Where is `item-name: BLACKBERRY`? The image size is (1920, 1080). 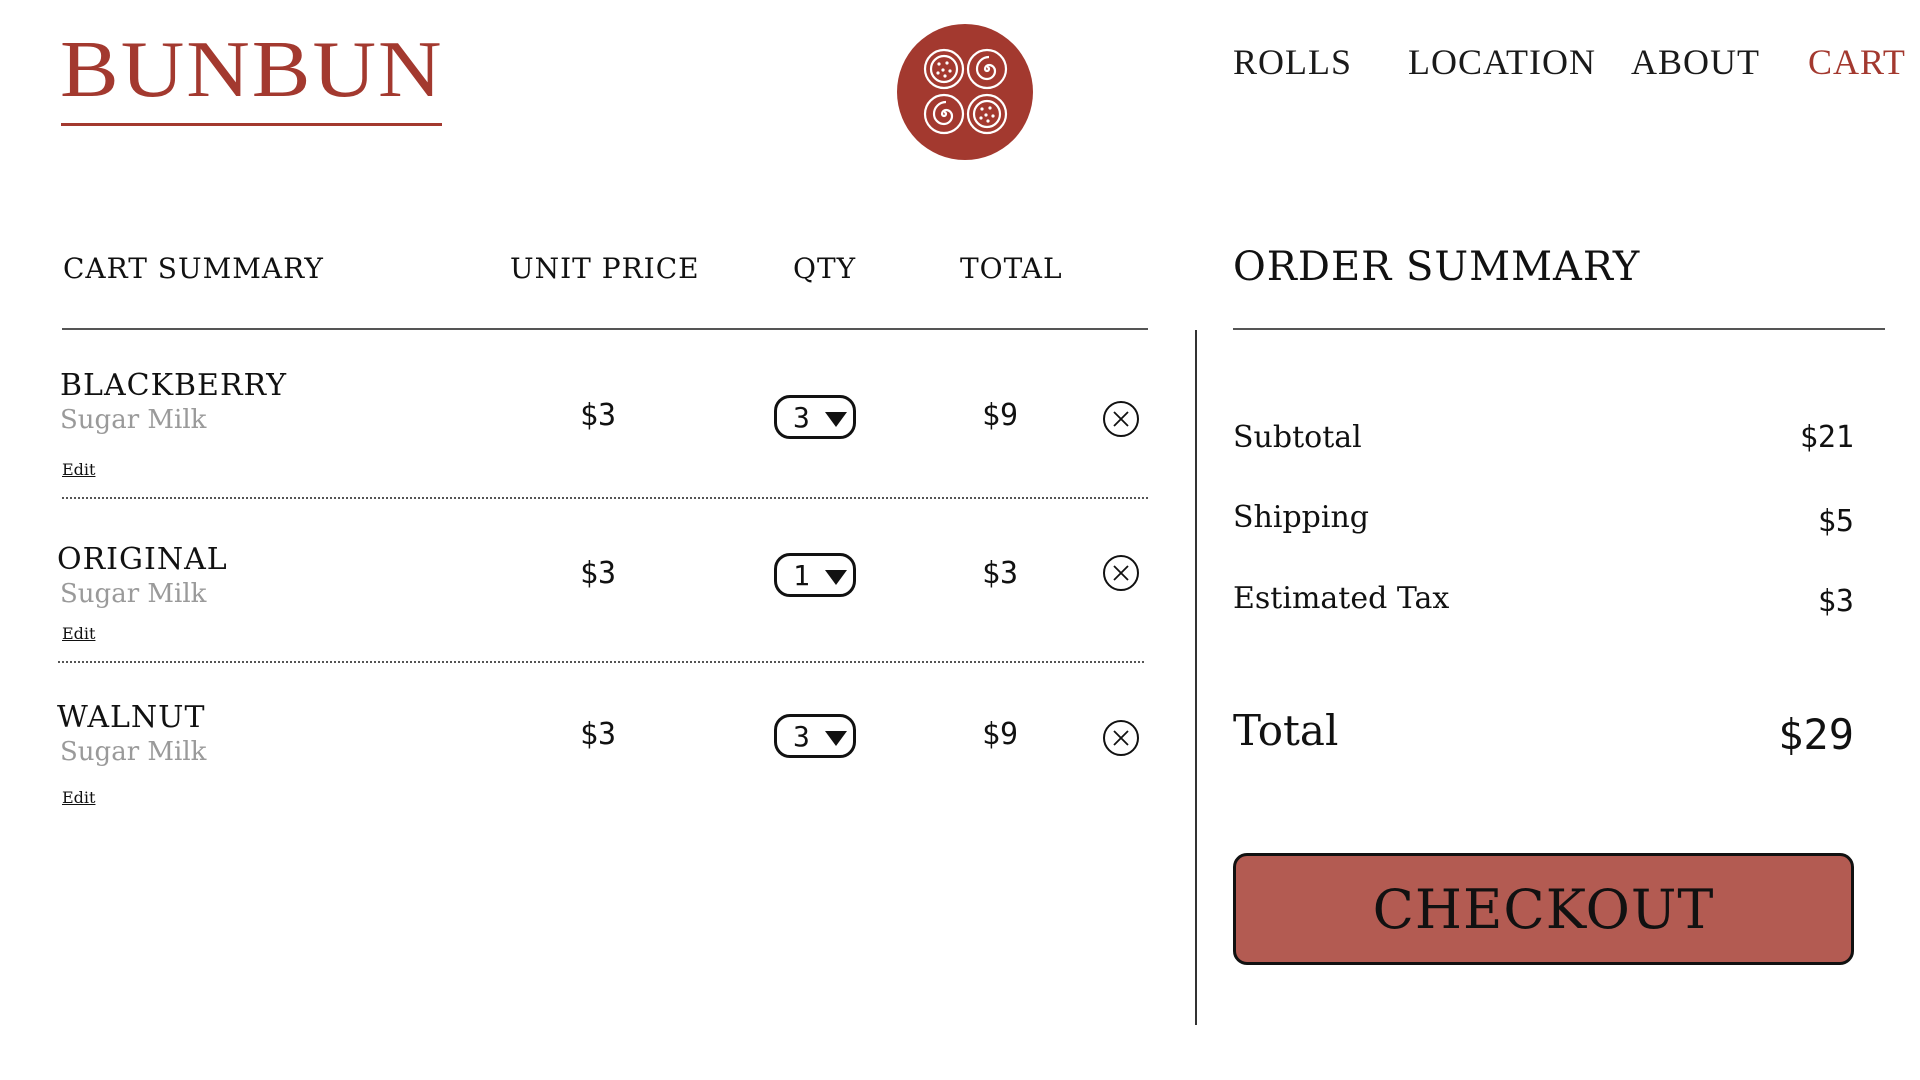 item-name: BLACKBERRY is located at coordinates (174, 385).